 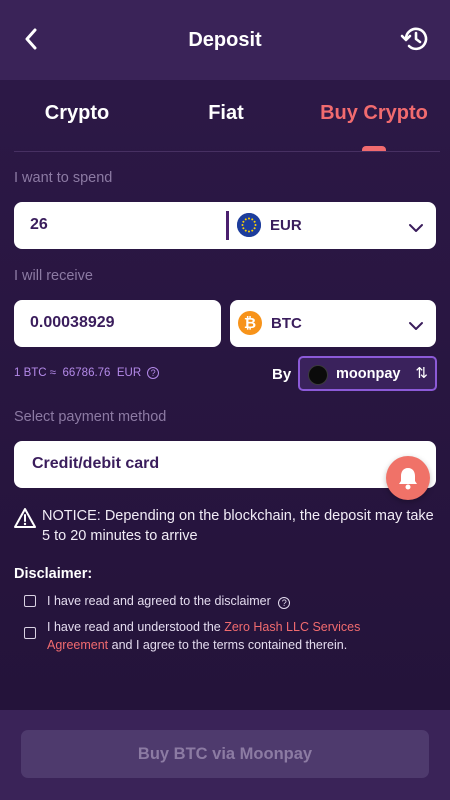 What do you see at coordinates (53, 574) in the screenshot?
I see `disclaimer-title: Disclaimer:` at bounding box center [53, 574].